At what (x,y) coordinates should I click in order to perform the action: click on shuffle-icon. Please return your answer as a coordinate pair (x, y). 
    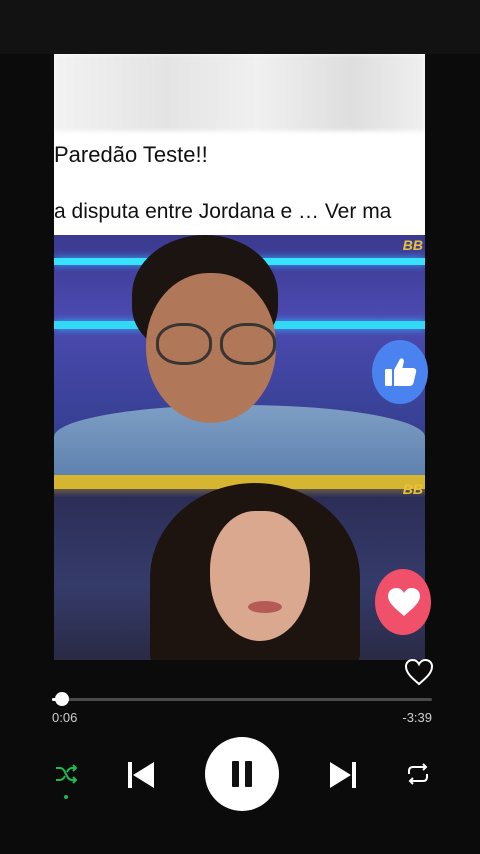
    Looking at the image, I should click on (66, 774).